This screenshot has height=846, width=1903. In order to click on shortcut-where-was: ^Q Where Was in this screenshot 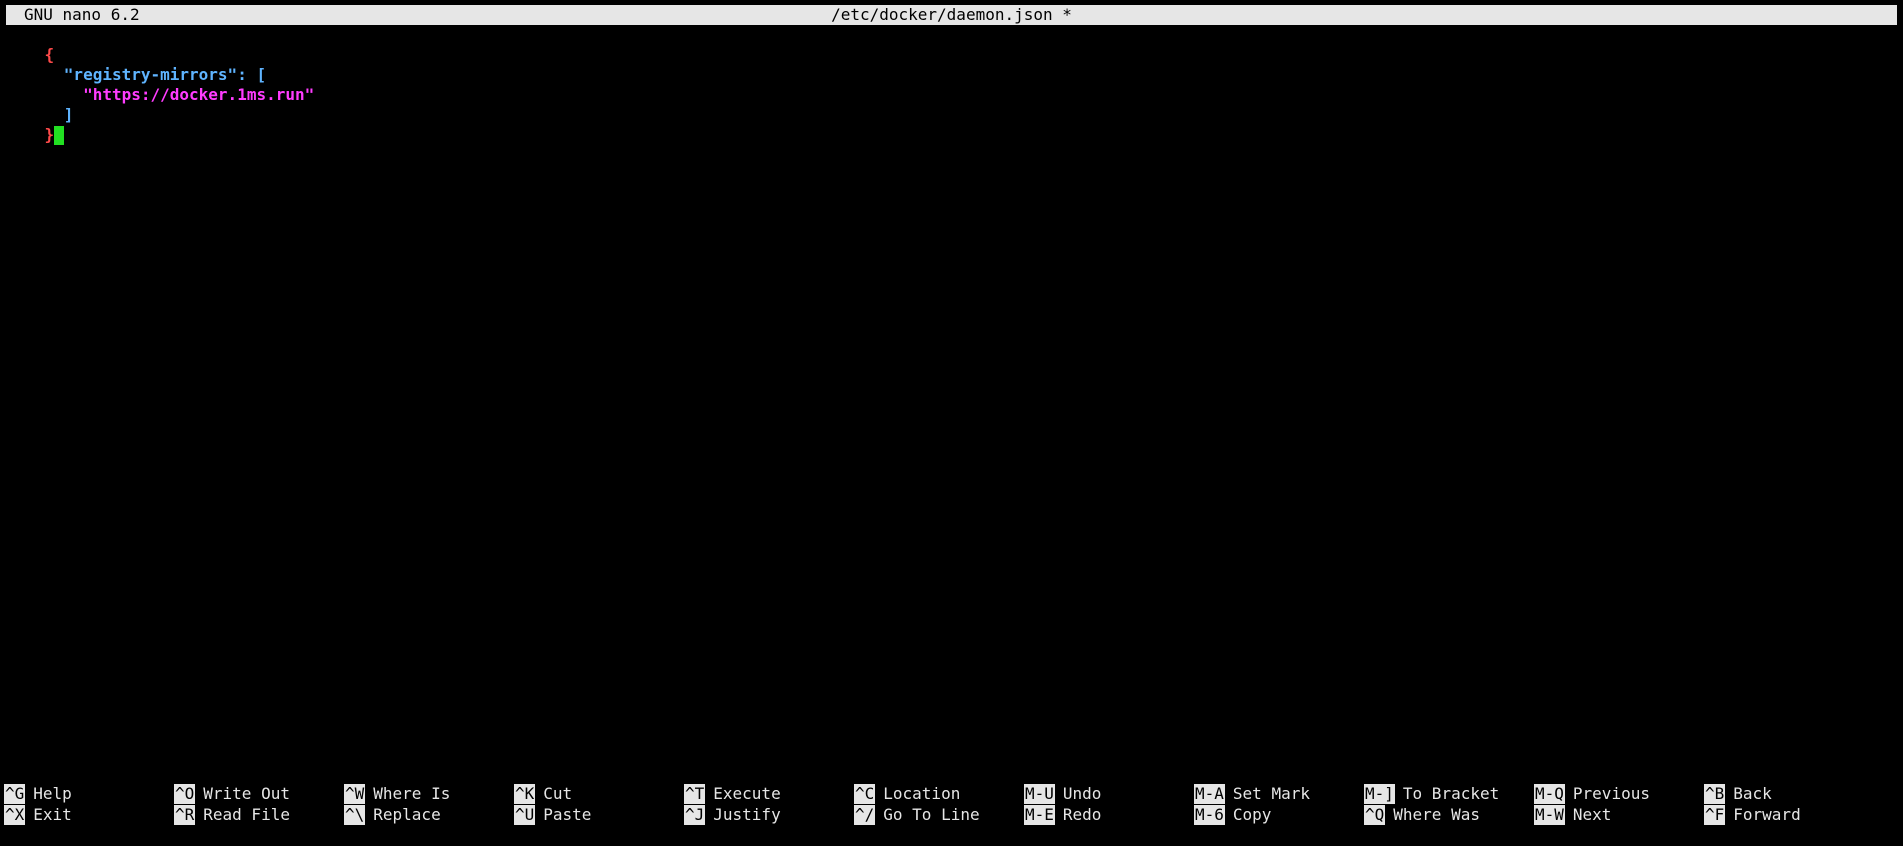, I will do `click(1422, 815)`.